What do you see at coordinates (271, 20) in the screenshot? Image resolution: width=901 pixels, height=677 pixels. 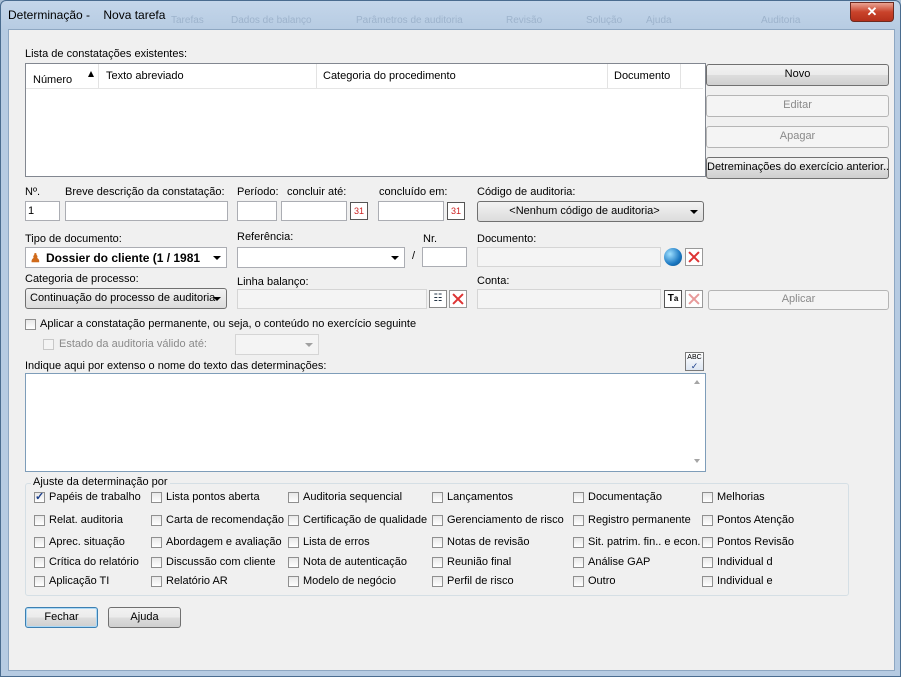 I see `background-menu-item: Dados de balanço` at bounding box center [271, 20].